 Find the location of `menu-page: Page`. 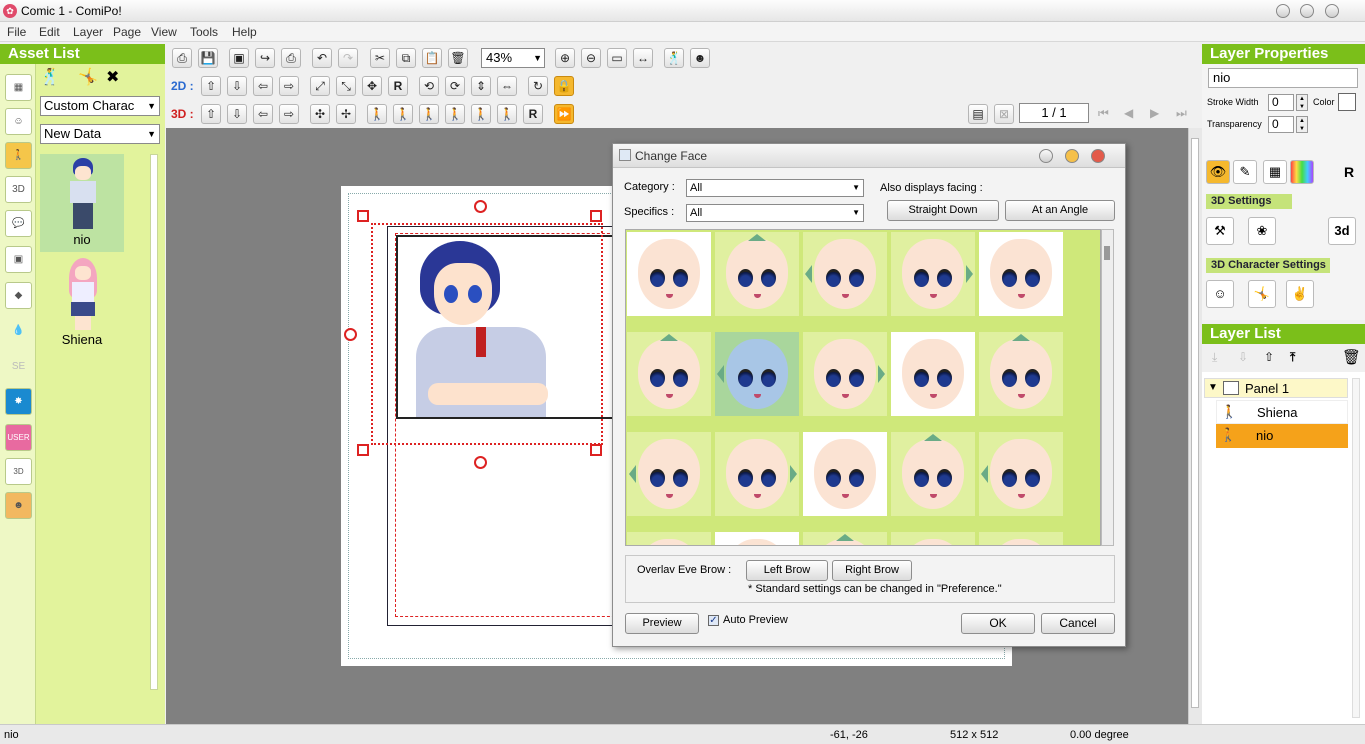

menu-page: Page is located at coordinates (127, 32).